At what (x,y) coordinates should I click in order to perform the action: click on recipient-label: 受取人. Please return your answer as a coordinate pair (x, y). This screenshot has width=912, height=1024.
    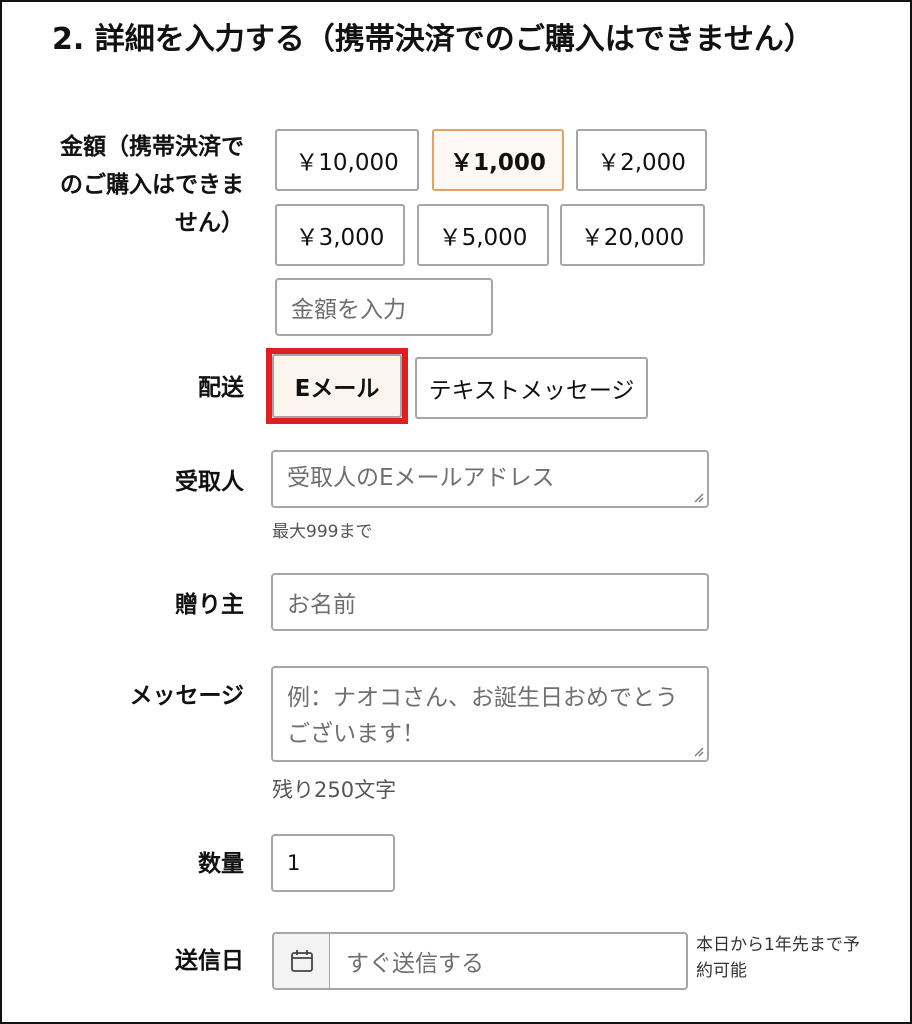
    Looking at the image, I should click on (209, 482).